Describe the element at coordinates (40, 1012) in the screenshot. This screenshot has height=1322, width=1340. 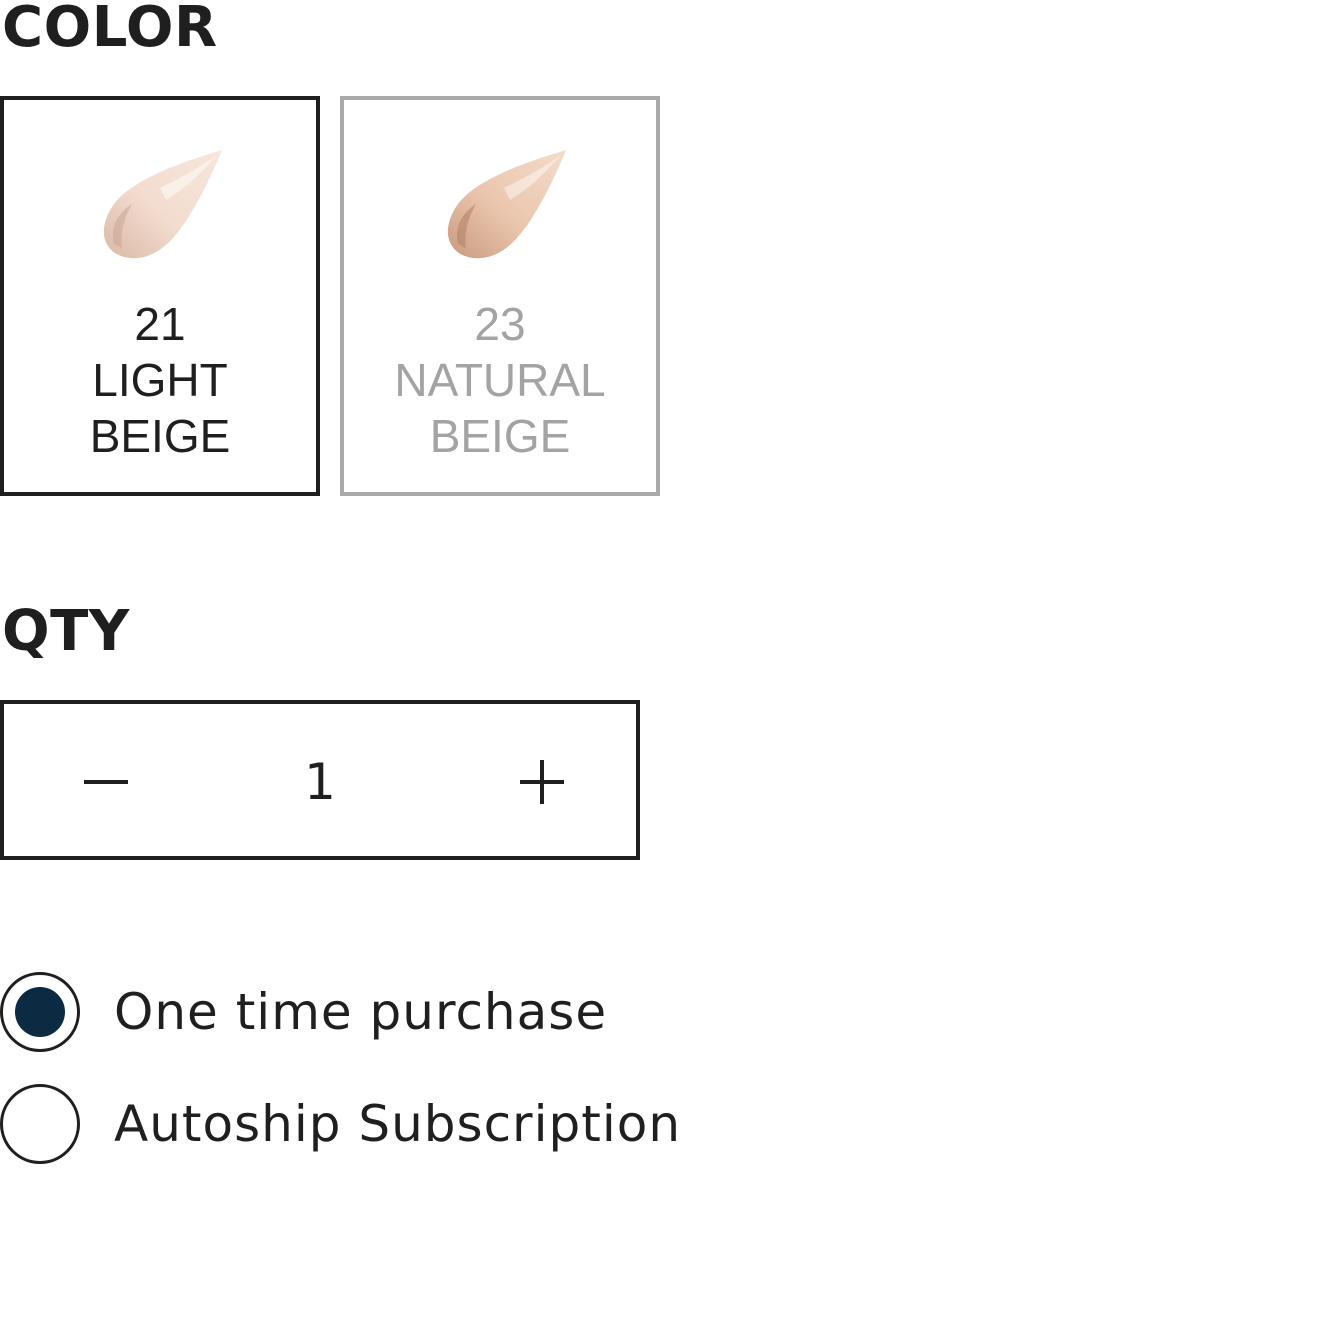
I see `radio-one-time` at that location.